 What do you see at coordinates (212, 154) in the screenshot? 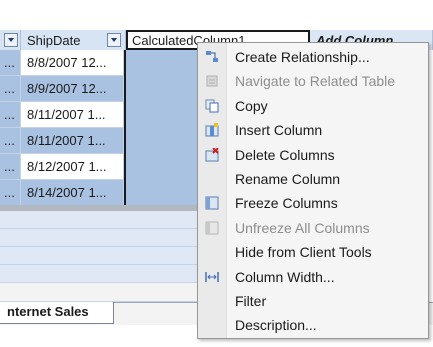
I see `delete-columns-icon` at bounding box center [212, 154].